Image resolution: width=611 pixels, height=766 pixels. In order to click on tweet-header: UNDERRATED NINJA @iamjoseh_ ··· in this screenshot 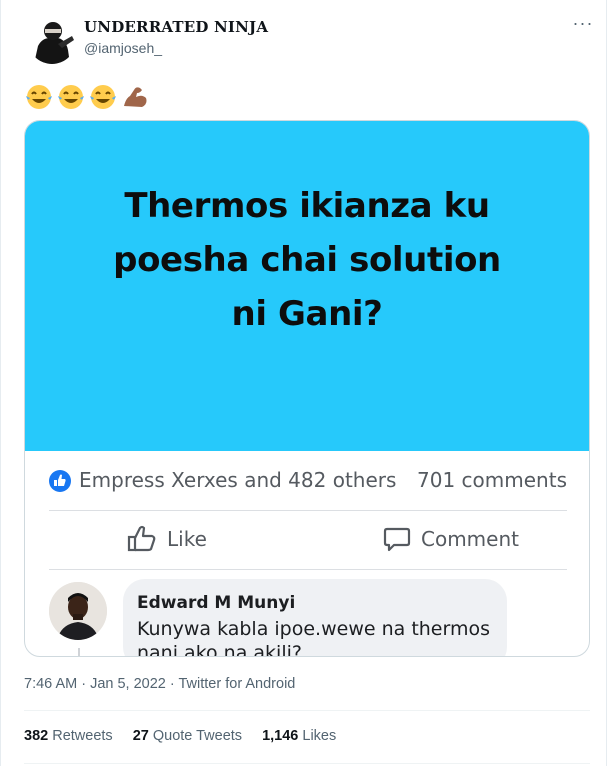, I will do `click(309, 40)`.